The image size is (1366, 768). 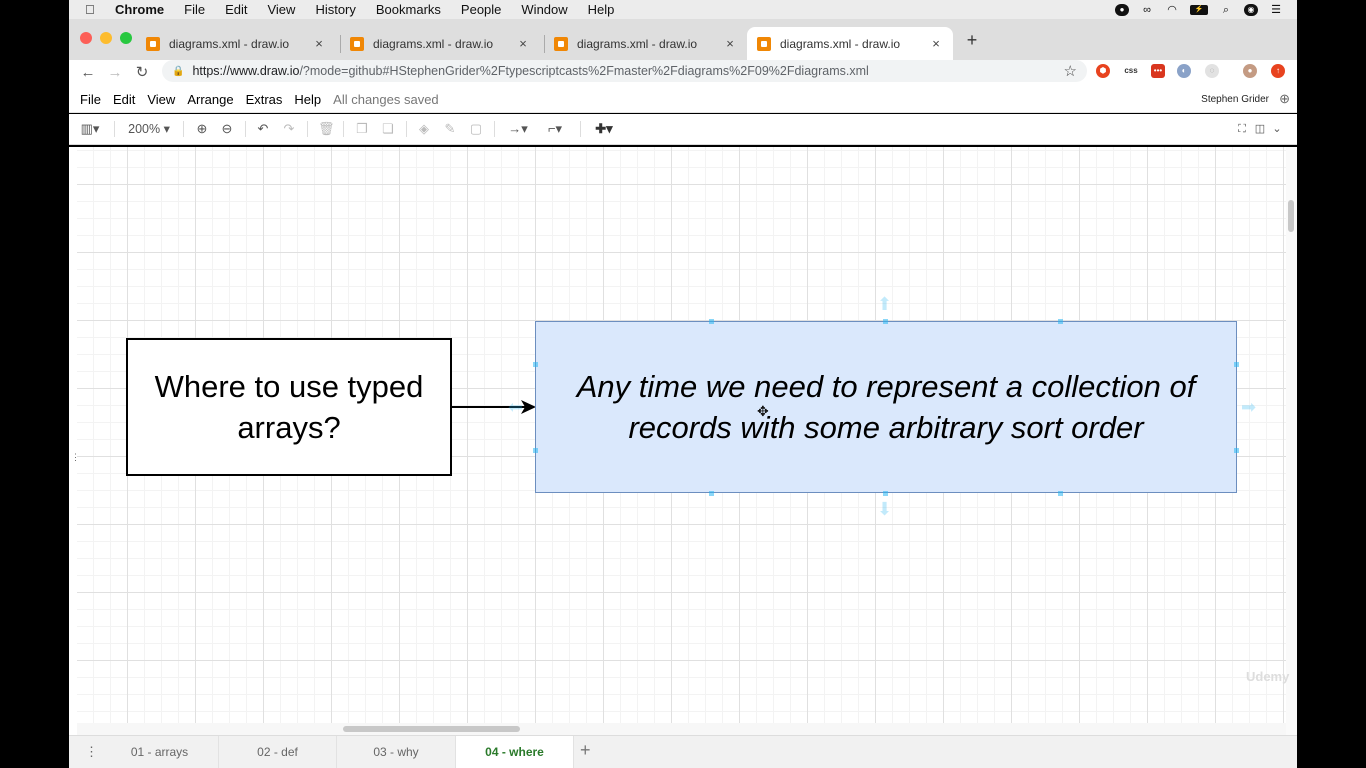 I want to click on menu-help: Help, so click(x=601, y=9).